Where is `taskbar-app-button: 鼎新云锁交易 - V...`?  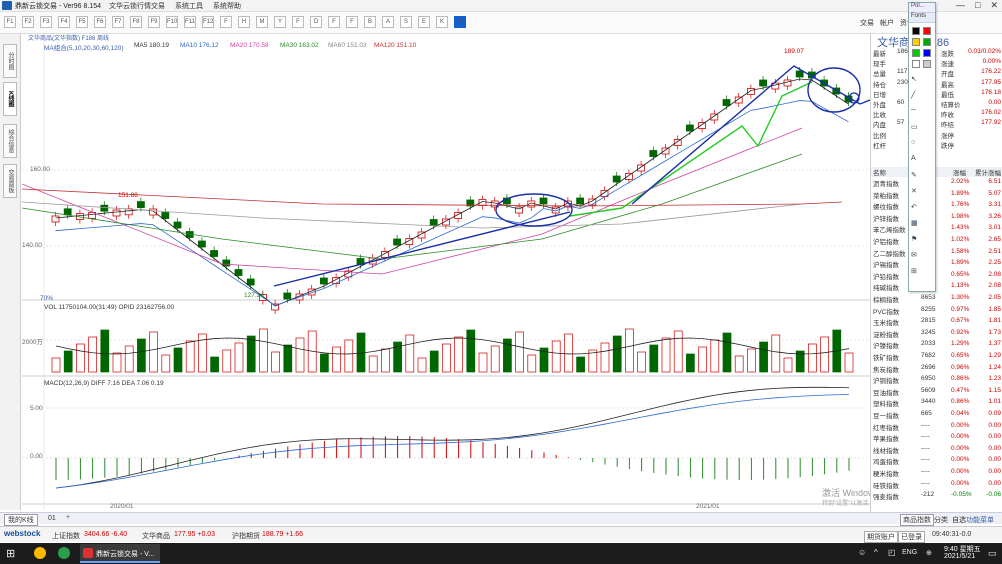
taskbar-app-button: 鼎新云锁交易 - V... is located at coordinates (120, 553).